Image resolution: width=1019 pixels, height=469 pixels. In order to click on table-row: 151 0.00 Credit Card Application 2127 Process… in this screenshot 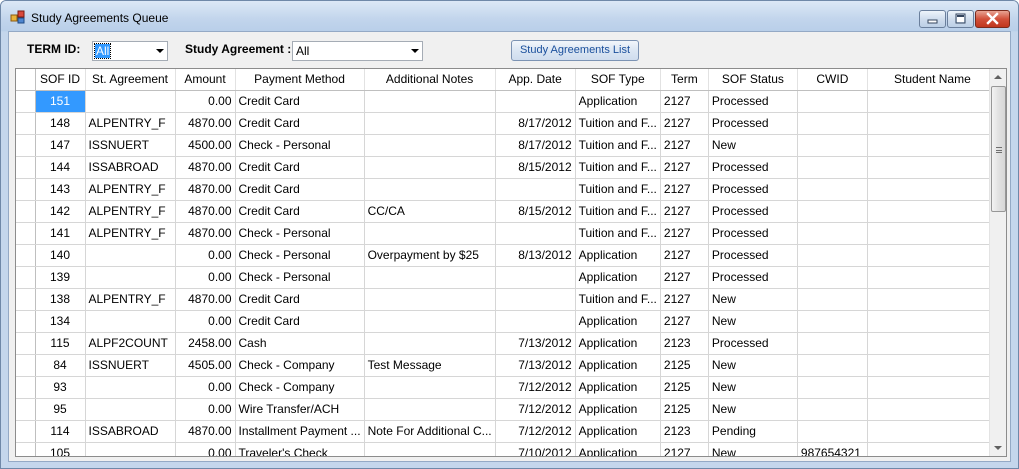, I will do `click(507, 101)`.